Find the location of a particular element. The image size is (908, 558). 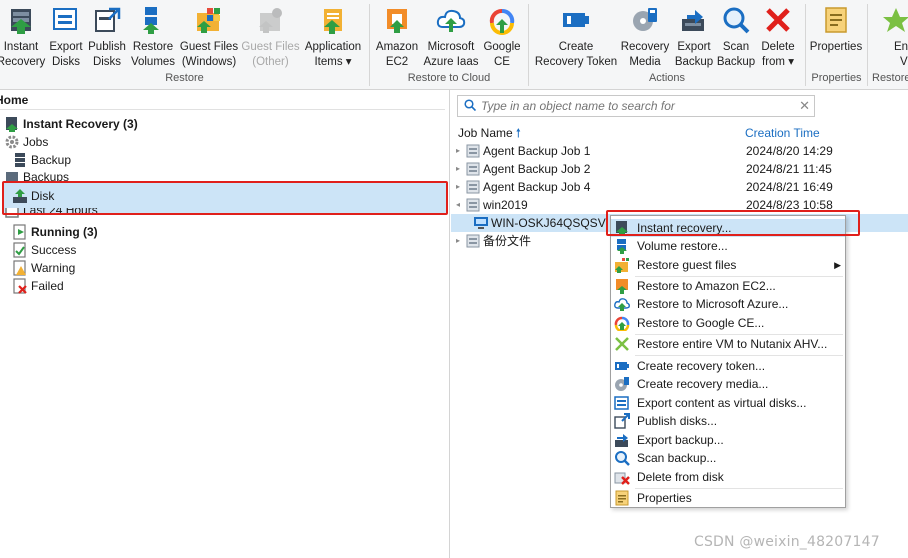

tree-node-running: Running (3) is located at coordinates (55, 232).